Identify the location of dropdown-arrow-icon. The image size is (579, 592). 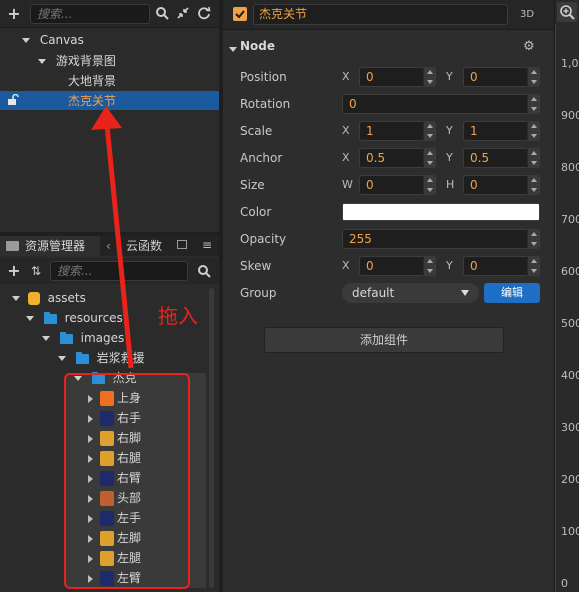
(465, 293).